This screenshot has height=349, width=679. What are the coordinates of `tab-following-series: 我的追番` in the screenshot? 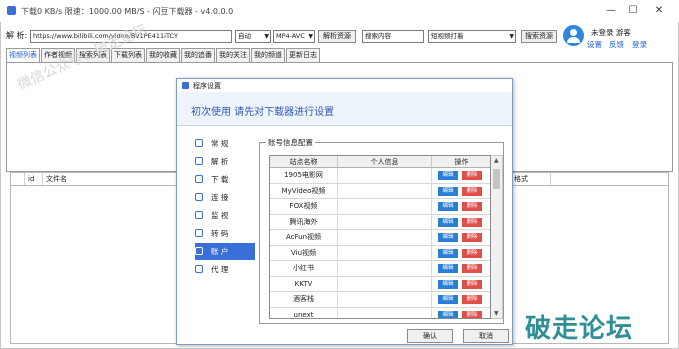 It's located at (198, 55).